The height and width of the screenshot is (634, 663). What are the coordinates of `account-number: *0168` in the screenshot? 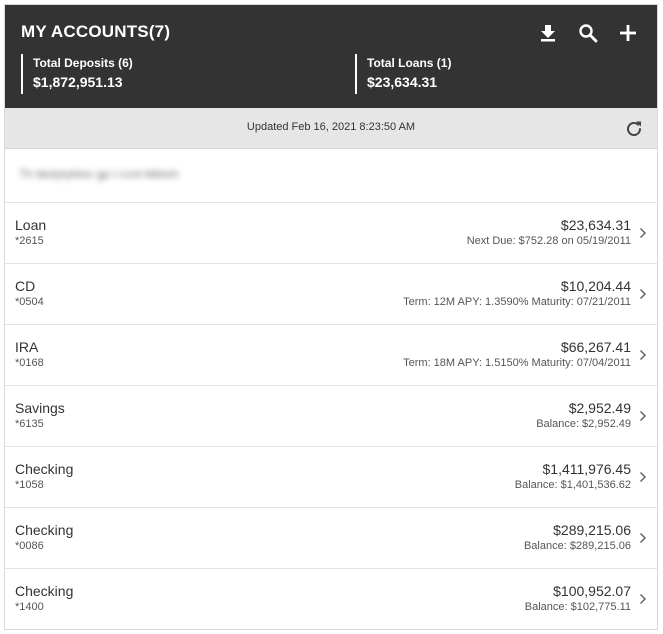 It's located at (29, 363).